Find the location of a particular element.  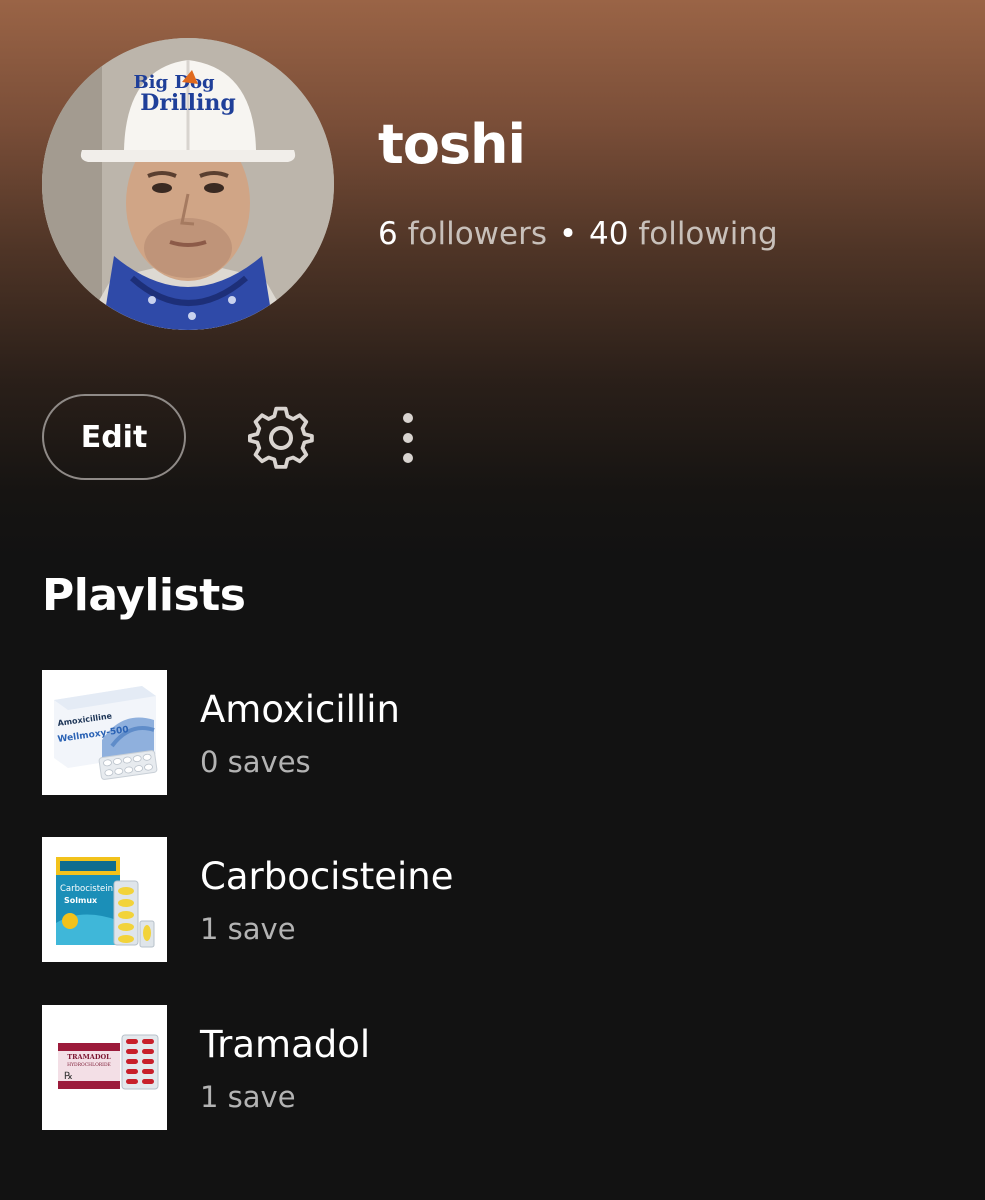

cover-text-drug: TRAMADOL is located at coordinates (89, 1057).